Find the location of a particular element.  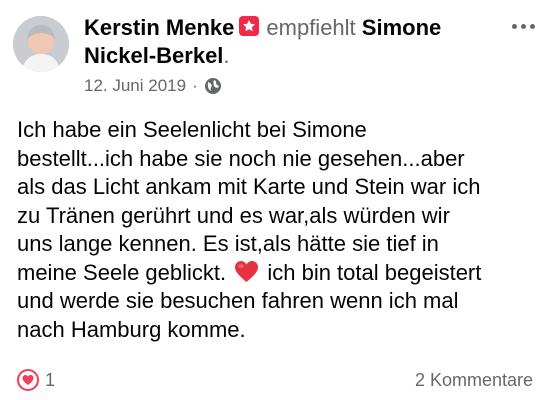

recommend-flag-icon is located at coordinates (249, 26).